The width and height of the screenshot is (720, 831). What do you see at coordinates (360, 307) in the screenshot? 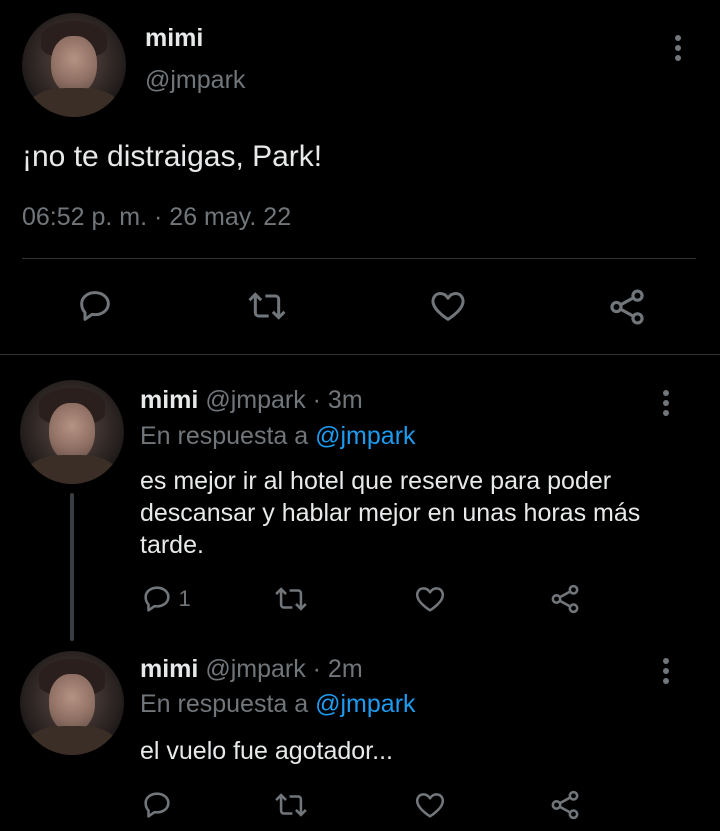
I see `action-bar` at bounding box center [360, 307].